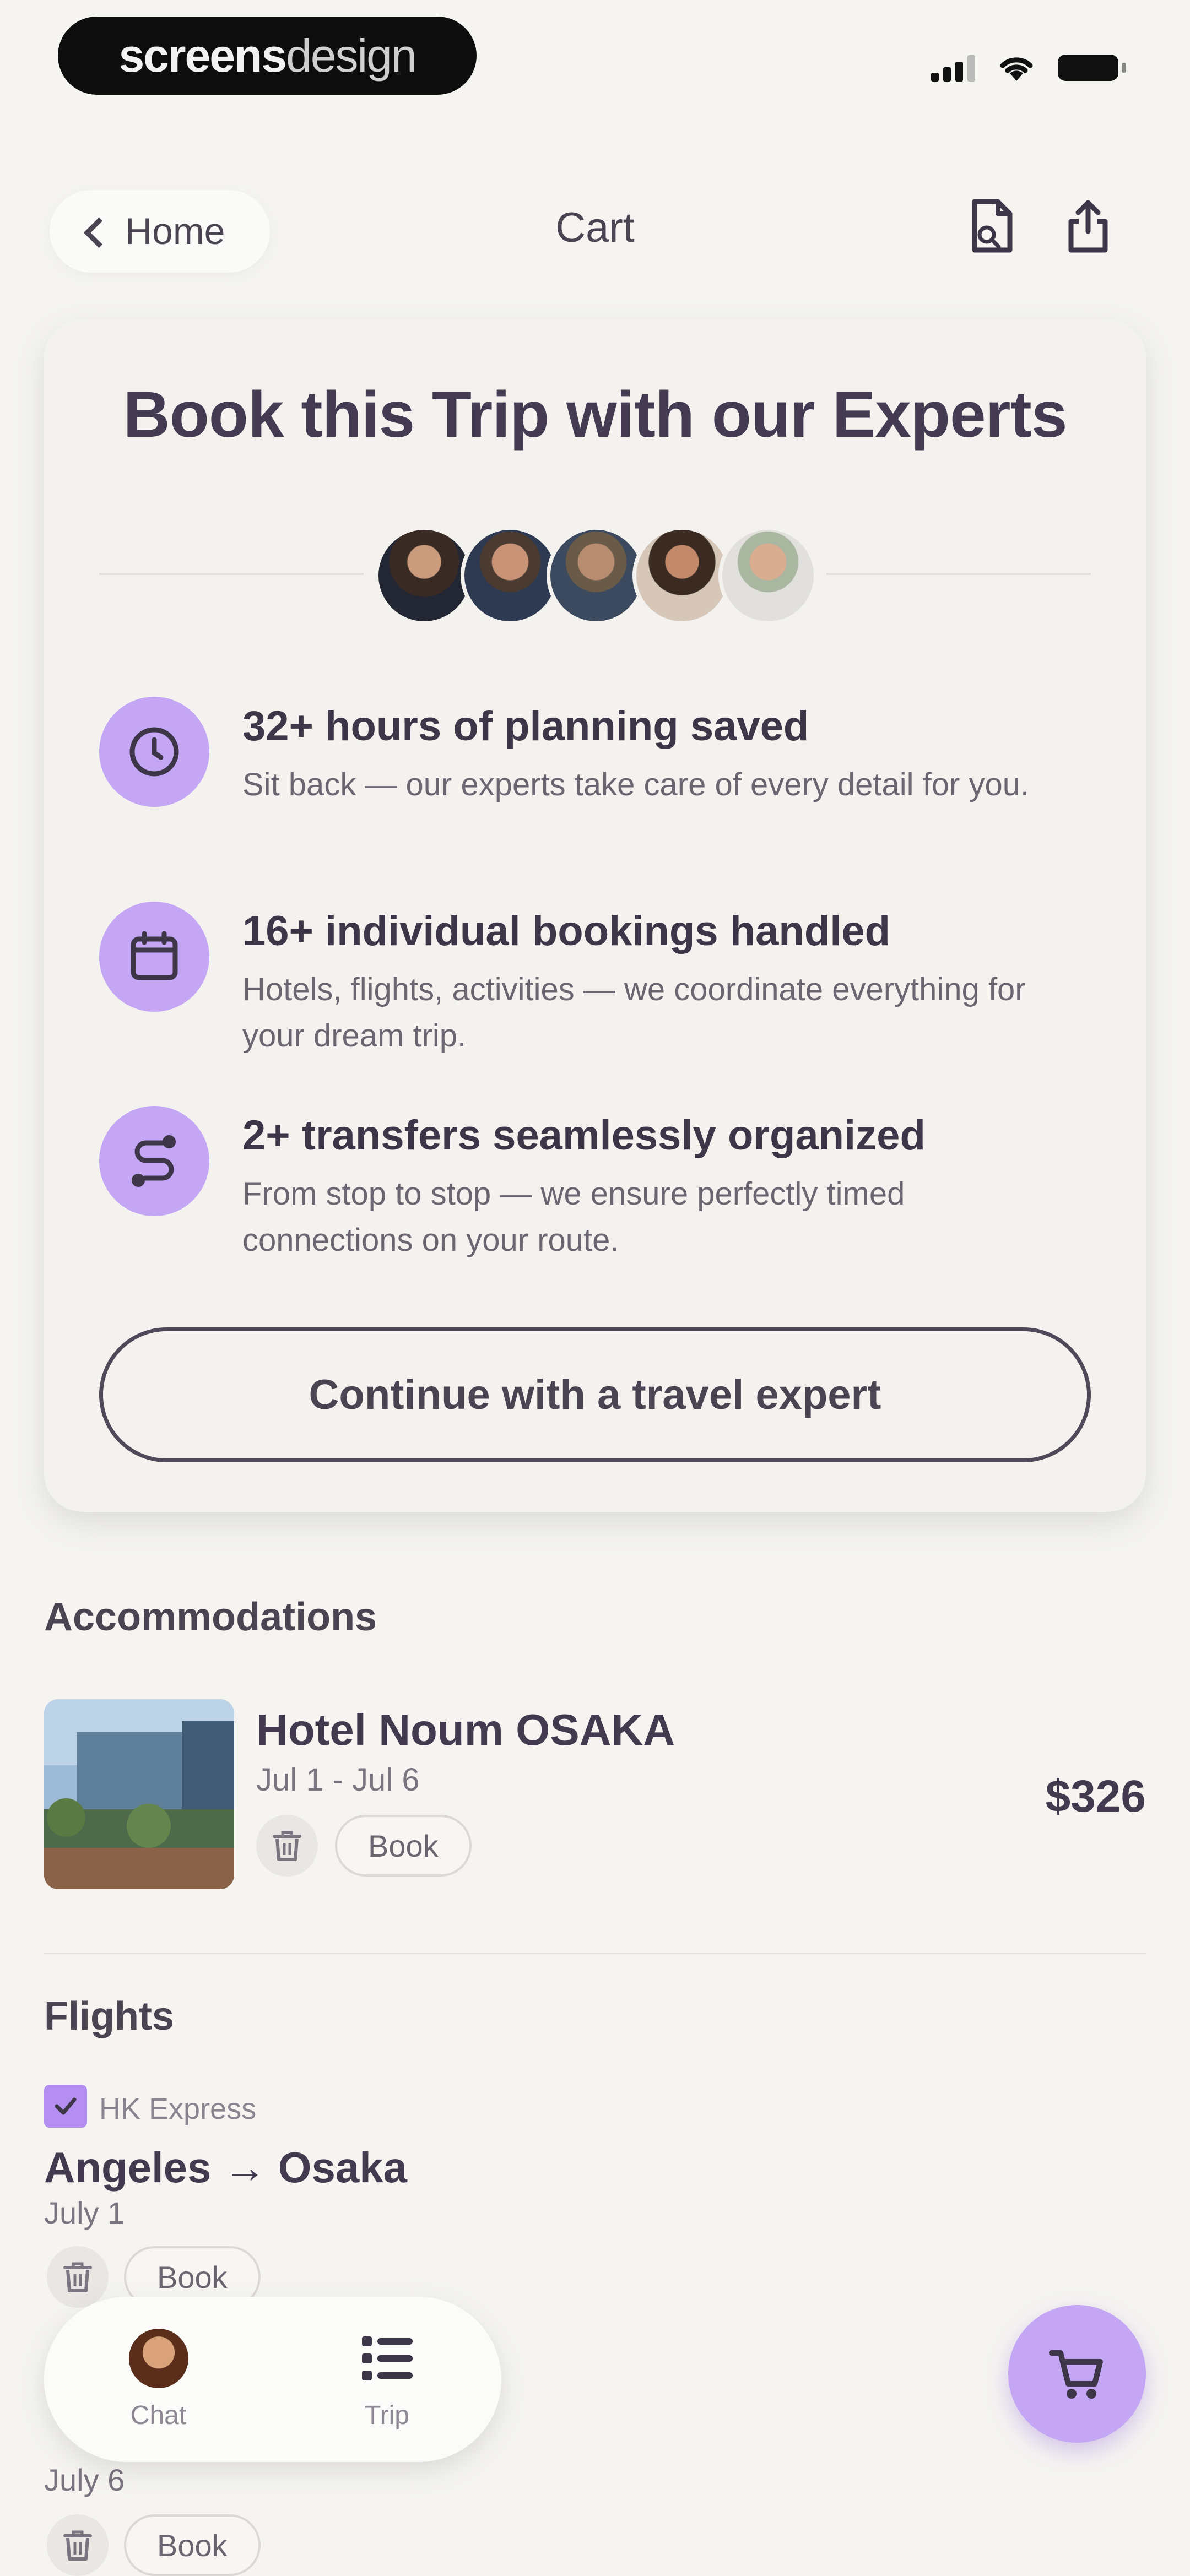 This screenshot has width=1190, height=2576. What do you see at coordinates (991, 226) in the screenshot?
I see `document-icon` at bounding box center [991, 226].